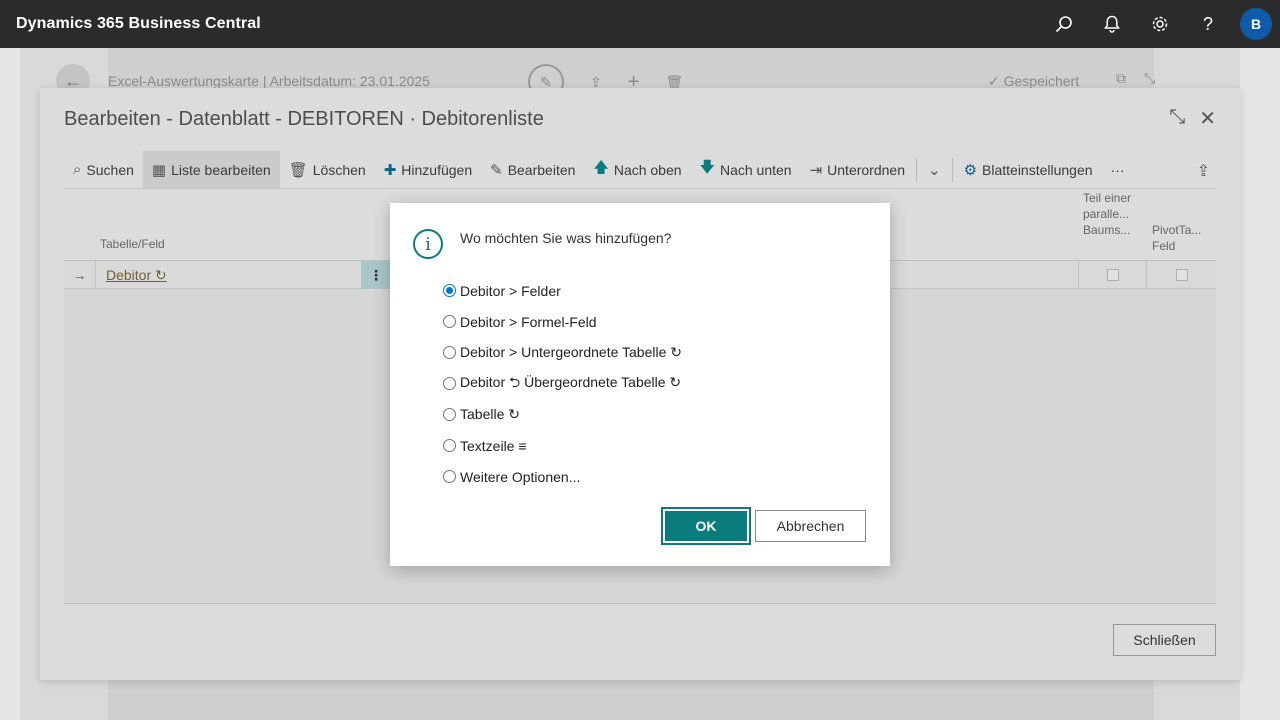 This screenshot has height=720, width=1280. Describe the element at coordinates (866, 169) in the screenshot. I see `indent-label: Unterordnen` at that location.